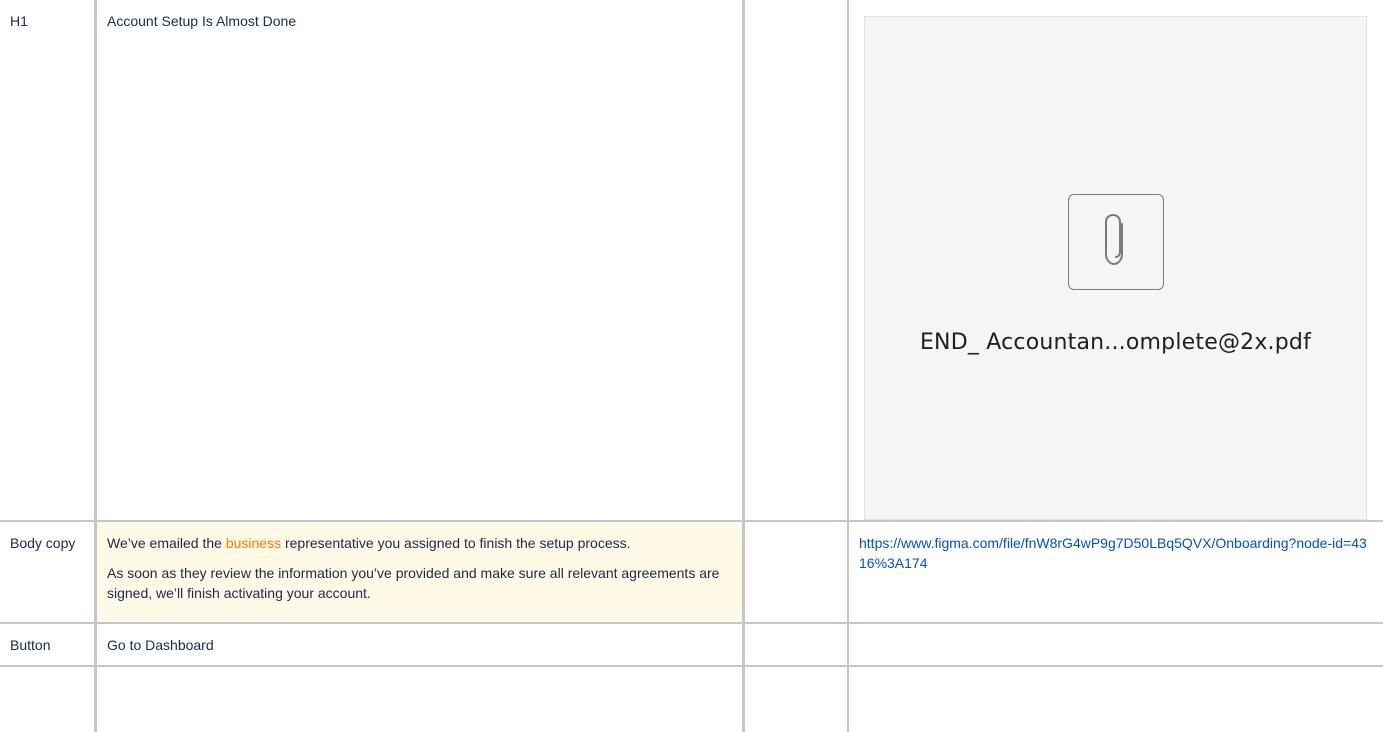 The image size is (1383, 732). I want to click on attachment-filename: END_ Accountan...omplete@2x.pdf, so click(1115, 342).